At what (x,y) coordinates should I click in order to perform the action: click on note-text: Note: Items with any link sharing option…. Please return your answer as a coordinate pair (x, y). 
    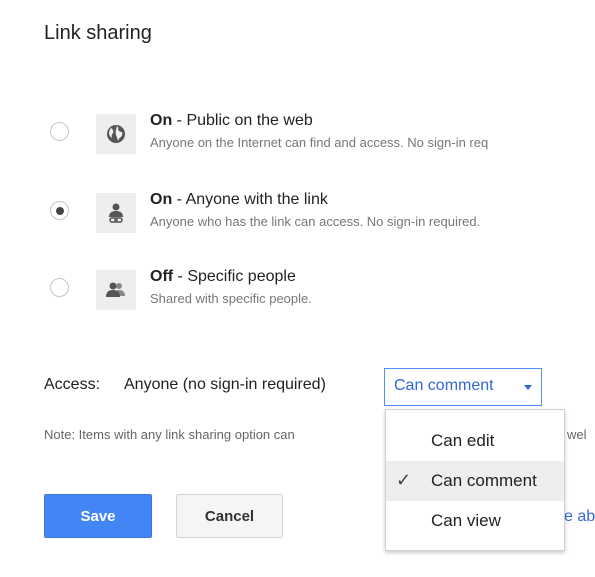
    Looking at the image, I should click on (169, 434).